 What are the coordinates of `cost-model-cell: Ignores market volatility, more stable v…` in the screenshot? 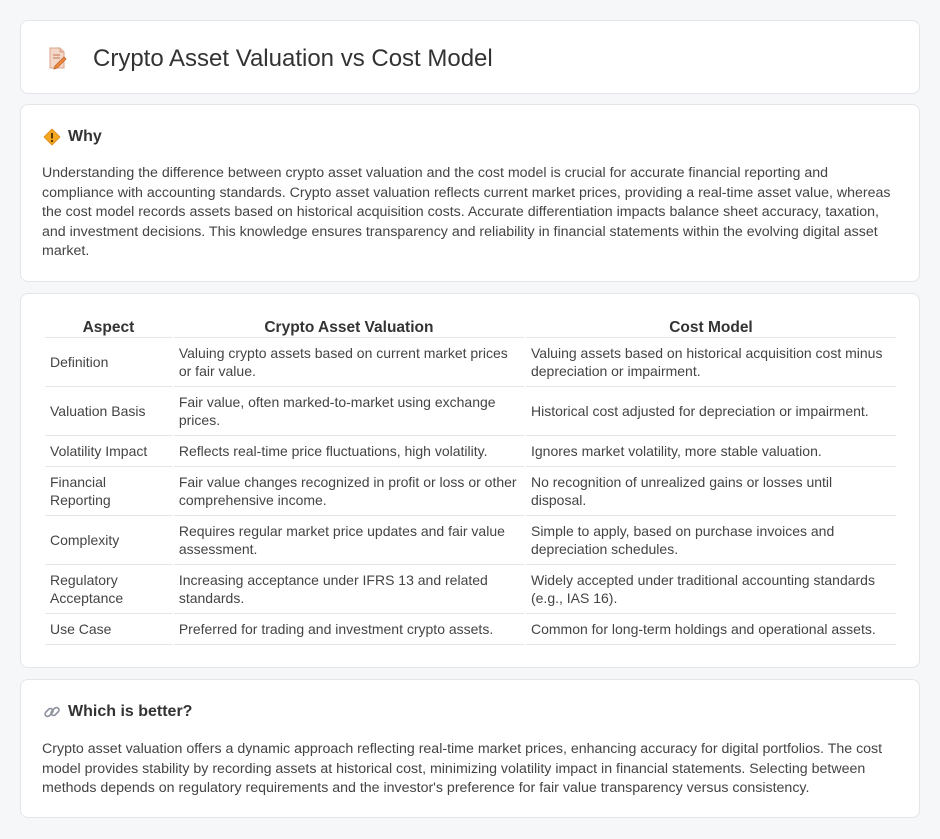 It's located at (710, 451).